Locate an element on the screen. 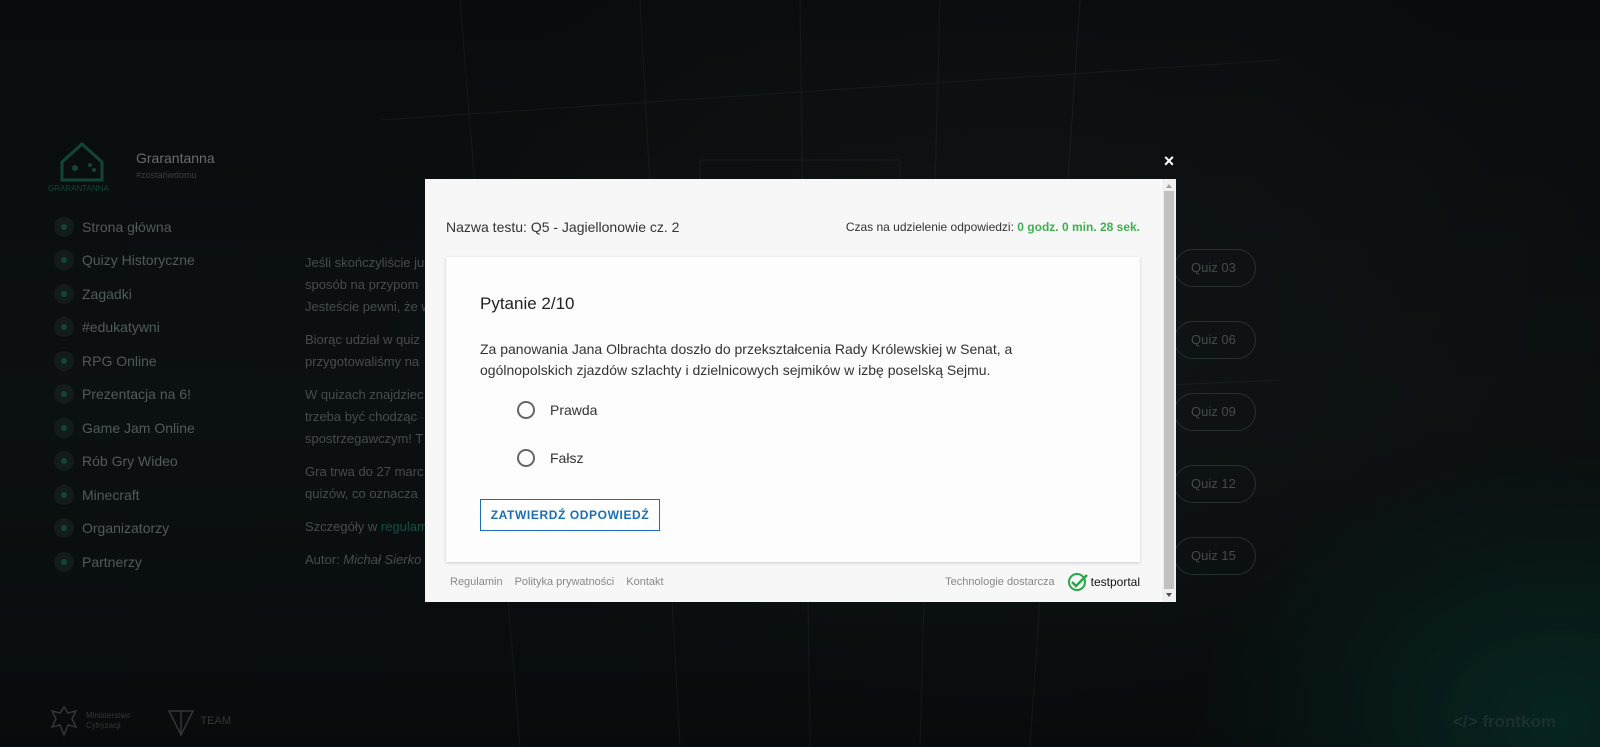 The width and height of the screenshot is (1600, 747). testportal-label: testportal is located at coordinates (1115, 582).